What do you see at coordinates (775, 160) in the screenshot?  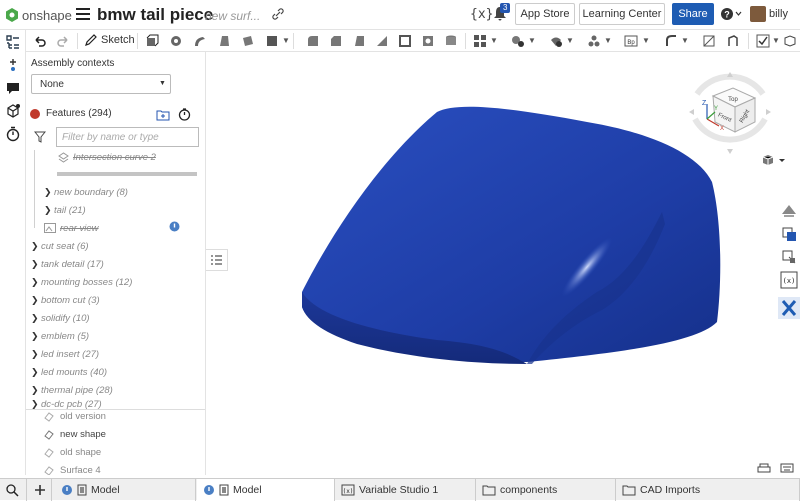 I see `view-mode-icon` at bounding box center [775, 160].